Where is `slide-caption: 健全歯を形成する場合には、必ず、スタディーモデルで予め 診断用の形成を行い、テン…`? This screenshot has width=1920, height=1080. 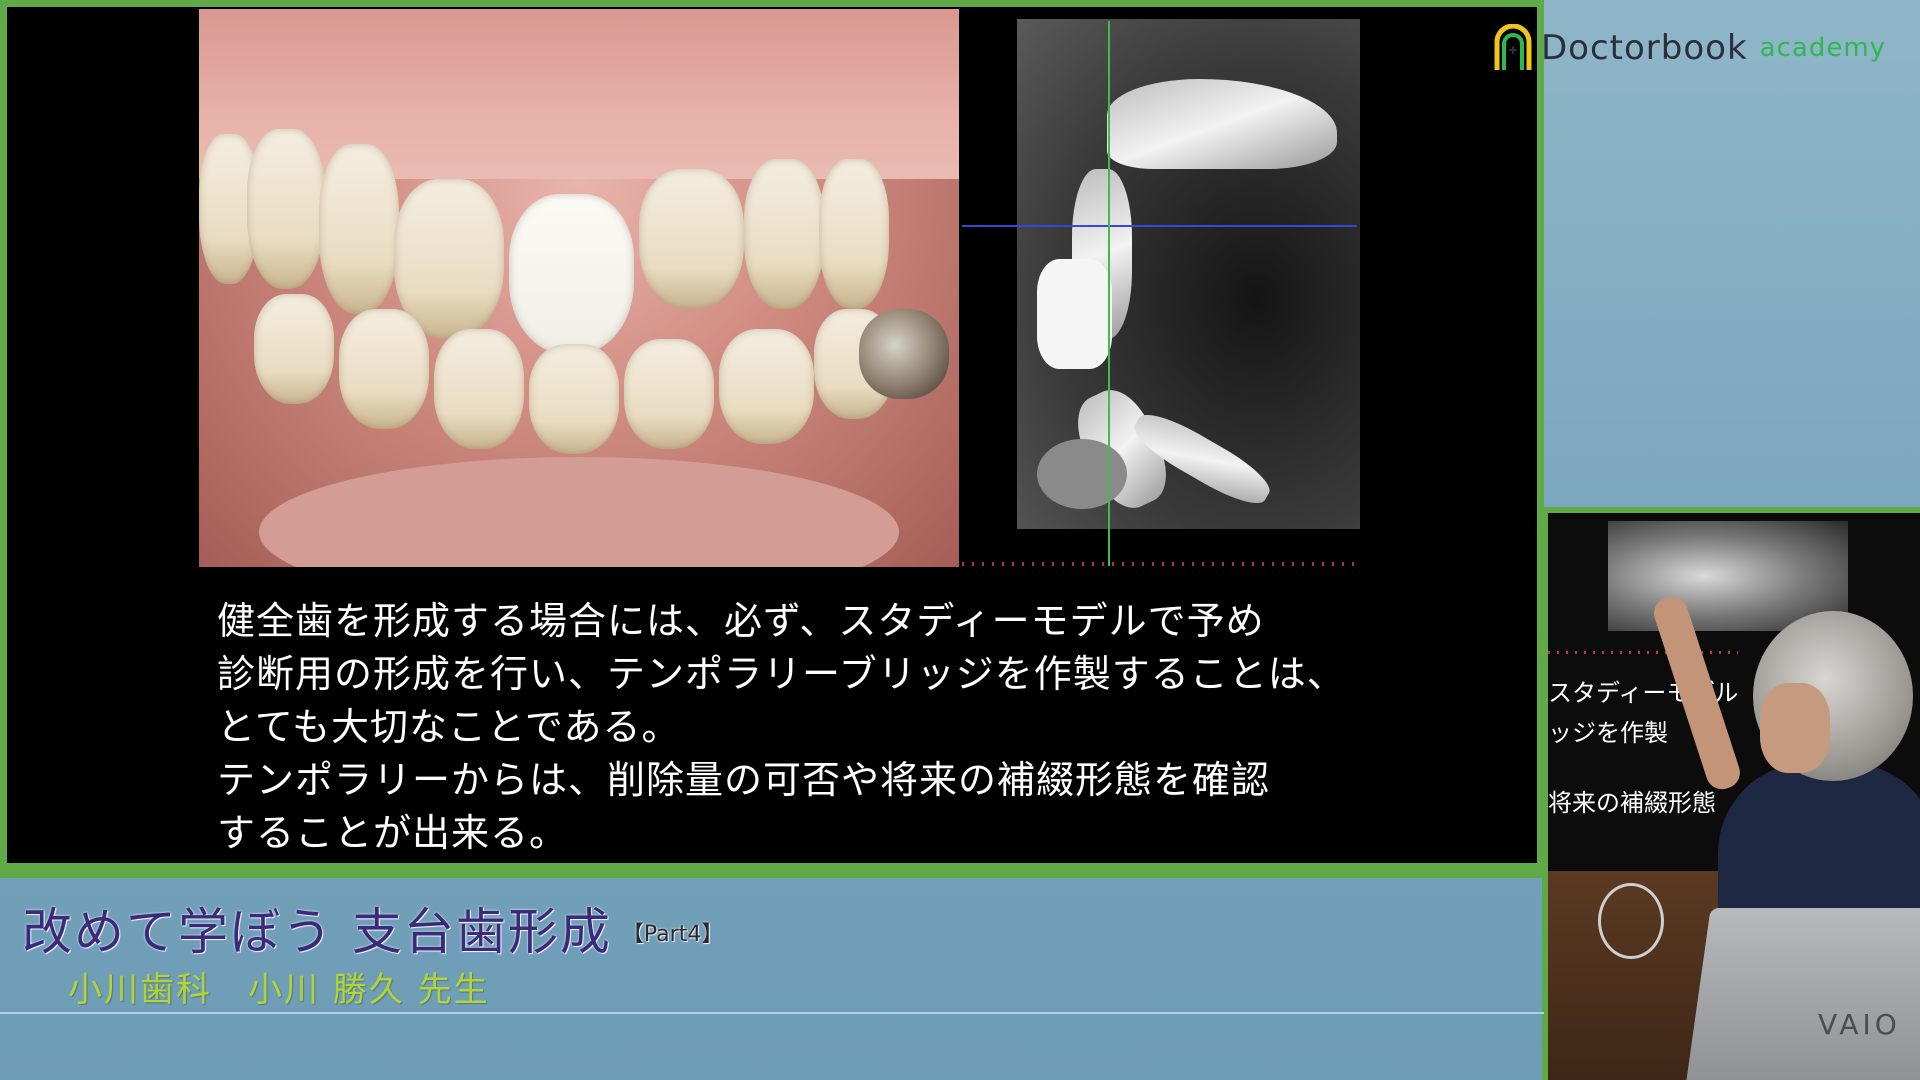 slide-caption: 健全歯を形成する場合には、必ず、スタディーモデルで予め 診断用の形成を行い、テン… is located at coordinates (792, 727).